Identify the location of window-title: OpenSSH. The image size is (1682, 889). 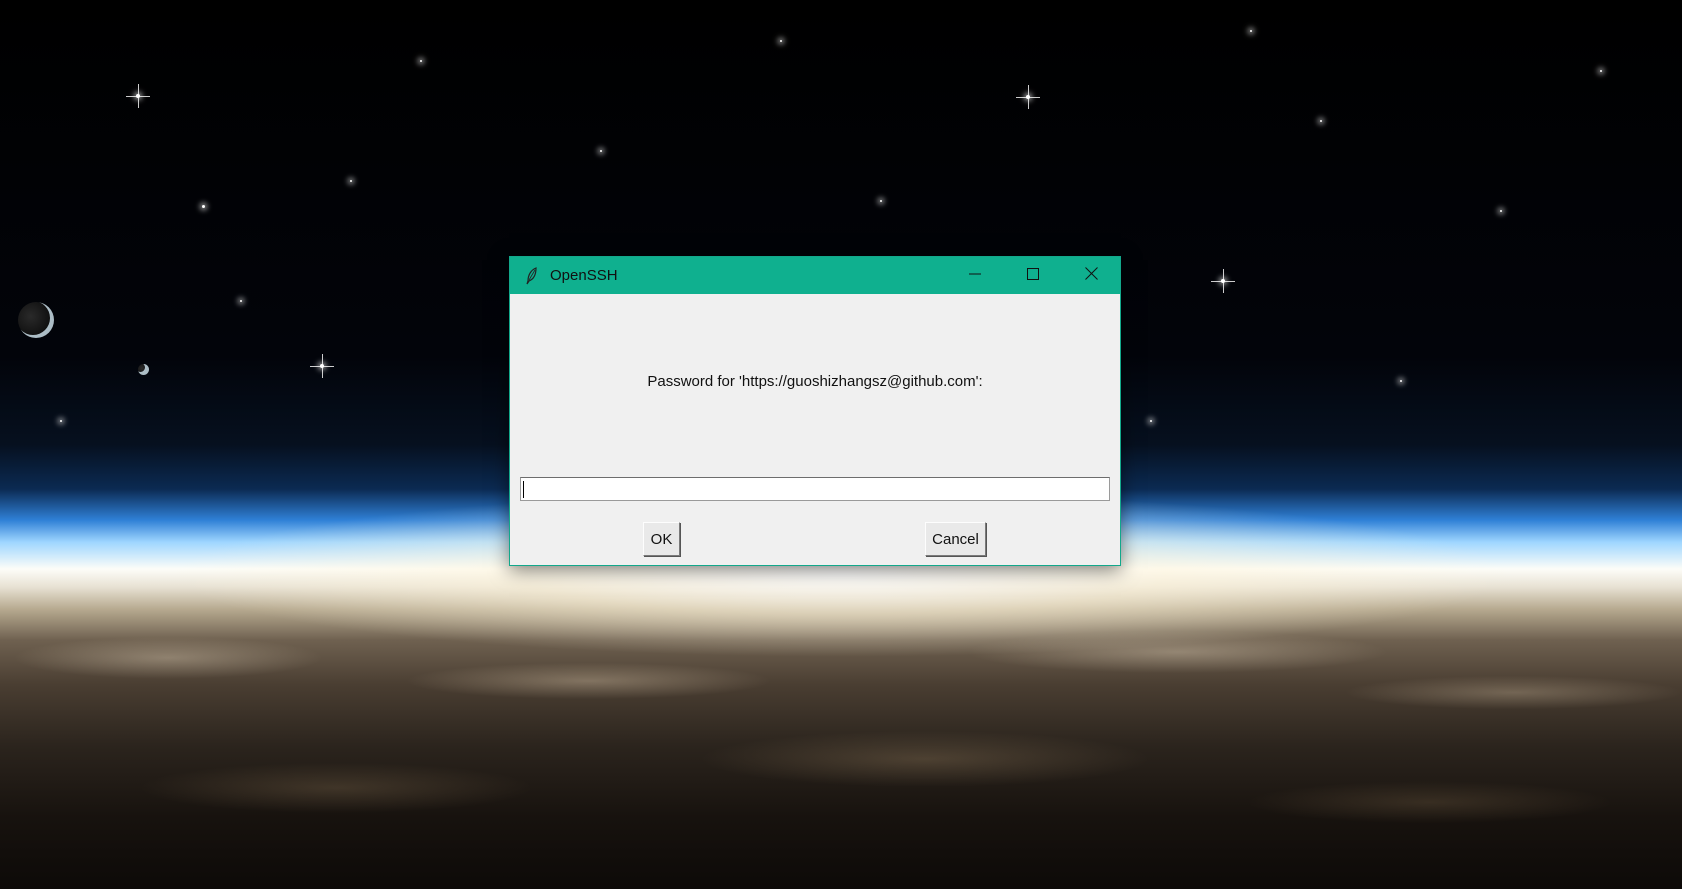
(584, 275).